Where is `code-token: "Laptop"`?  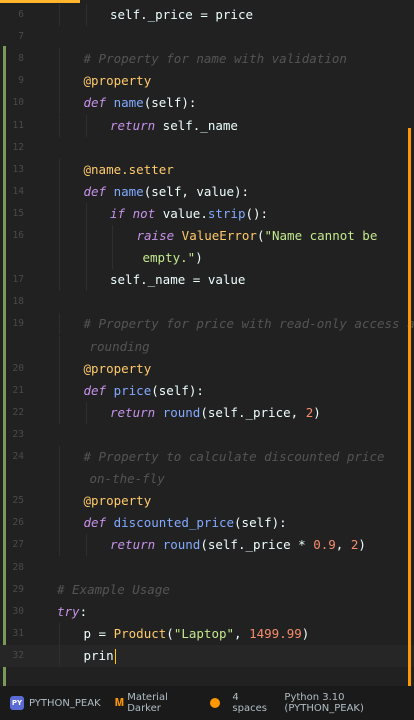
code-token: "Laptop" is located at coordinates (204, 633).